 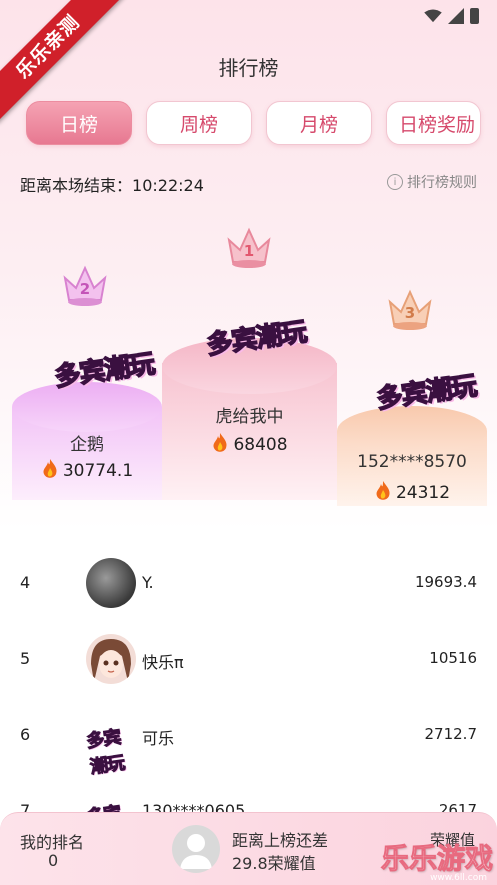 I want to click on watermark-logo: 乐乐游戏, so click(x=436, y=859).